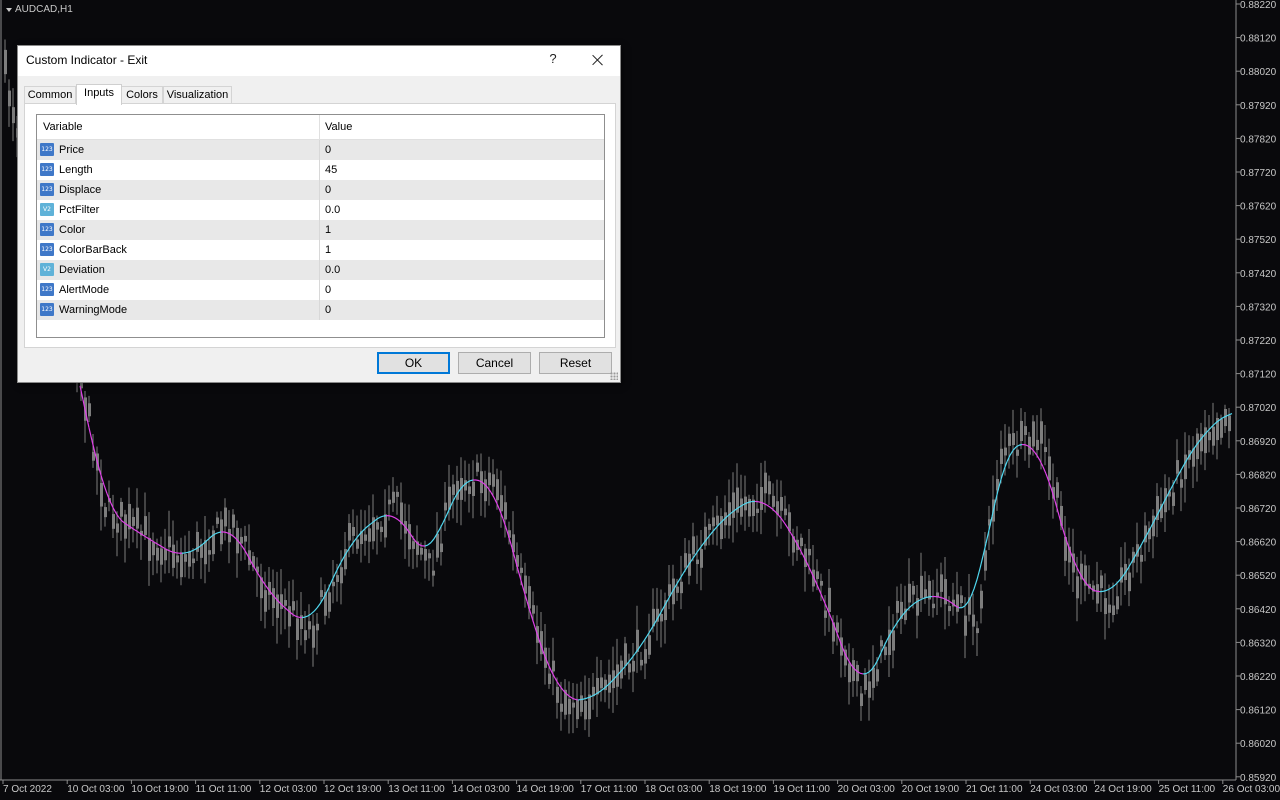 The image size is (1280, 800). What do you see at coordinates (39, 9) in the screenshot?
I see `symbol-label: AUDCAD,H1` at bounding box center [39, 9].